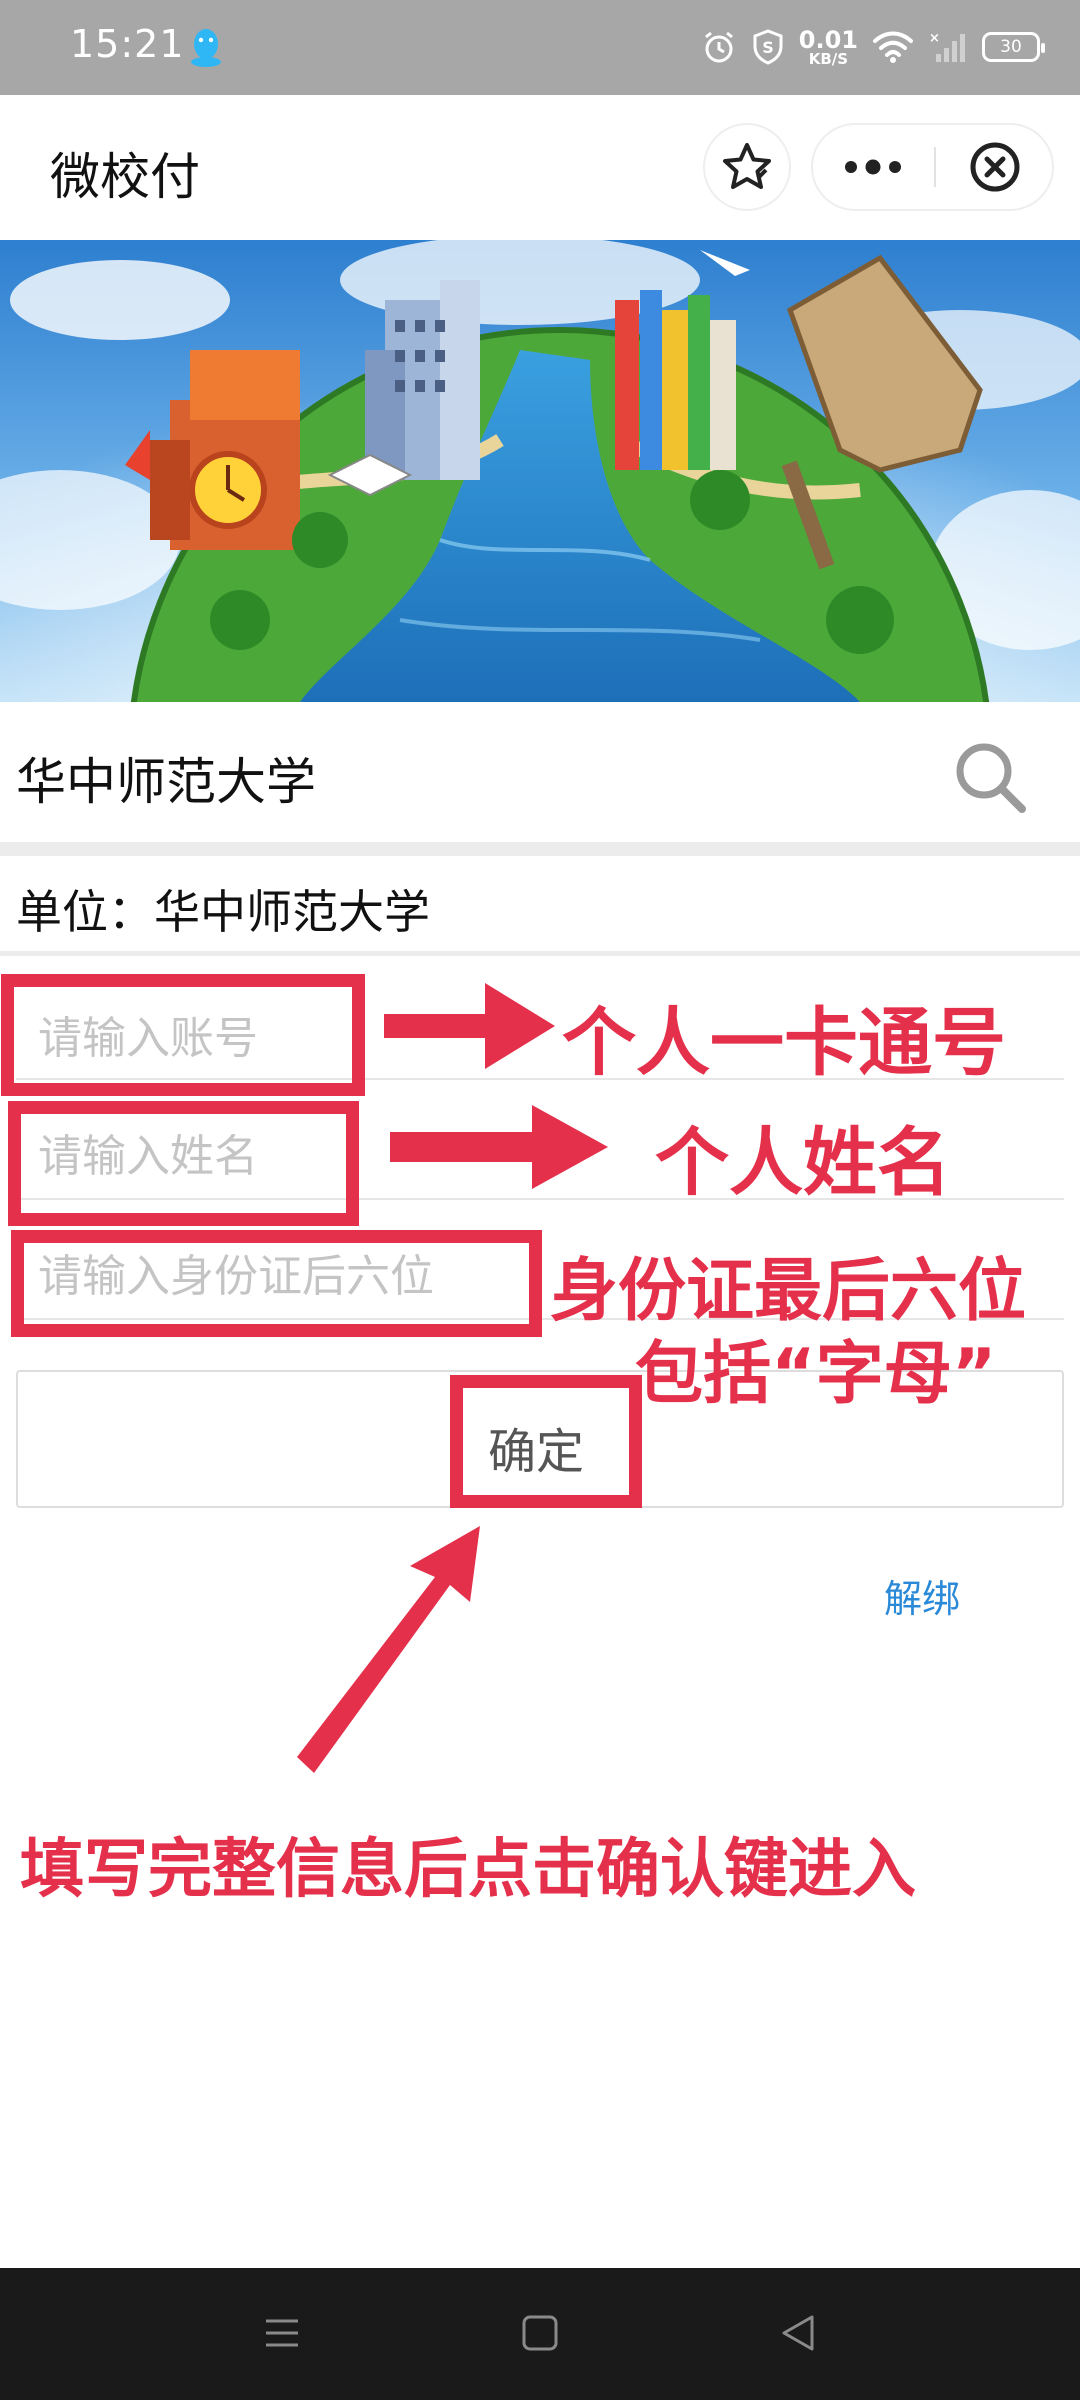 The width and height of the screenshot is (1080, 2400). What do you see at coordinates (816, 1374) in the screenshot?
I see `annotation-id-note-line2: 包括“字母”` at bounding box center [816, 1374].